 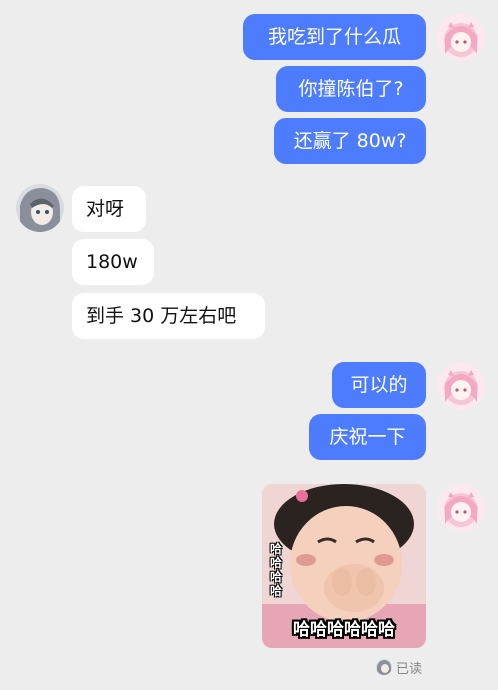 What do you see at coordinates (40, 208) in the screenshot?
I see `their-avatar` at bounding box center [40, 208].